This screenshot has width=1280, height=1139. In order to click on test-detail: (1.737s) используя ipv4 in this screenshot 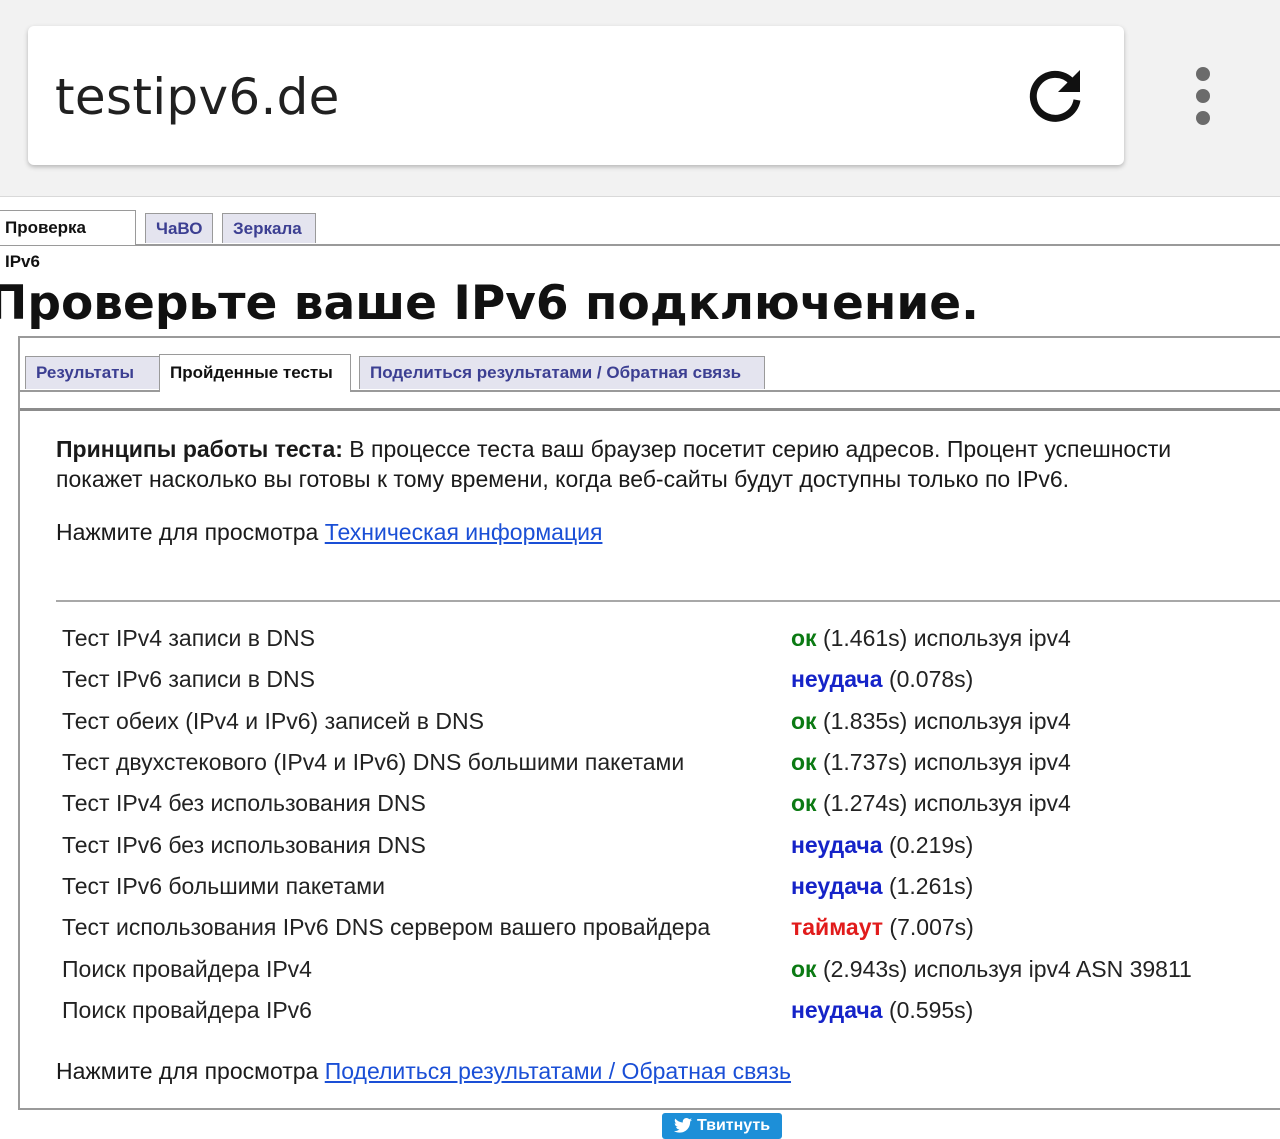, I will do `click(943, 762)`.